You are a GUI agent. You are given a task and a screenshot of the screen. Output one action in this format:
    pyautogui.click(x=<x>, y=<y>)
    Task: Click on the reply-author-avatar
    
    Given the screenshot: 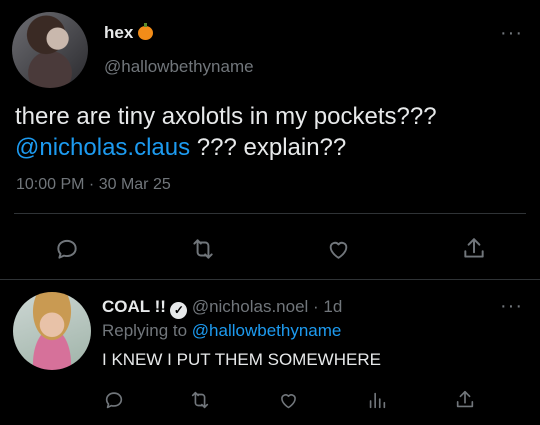 What is the action you would take?
    pyautogui.click(x=52, y=331)
    